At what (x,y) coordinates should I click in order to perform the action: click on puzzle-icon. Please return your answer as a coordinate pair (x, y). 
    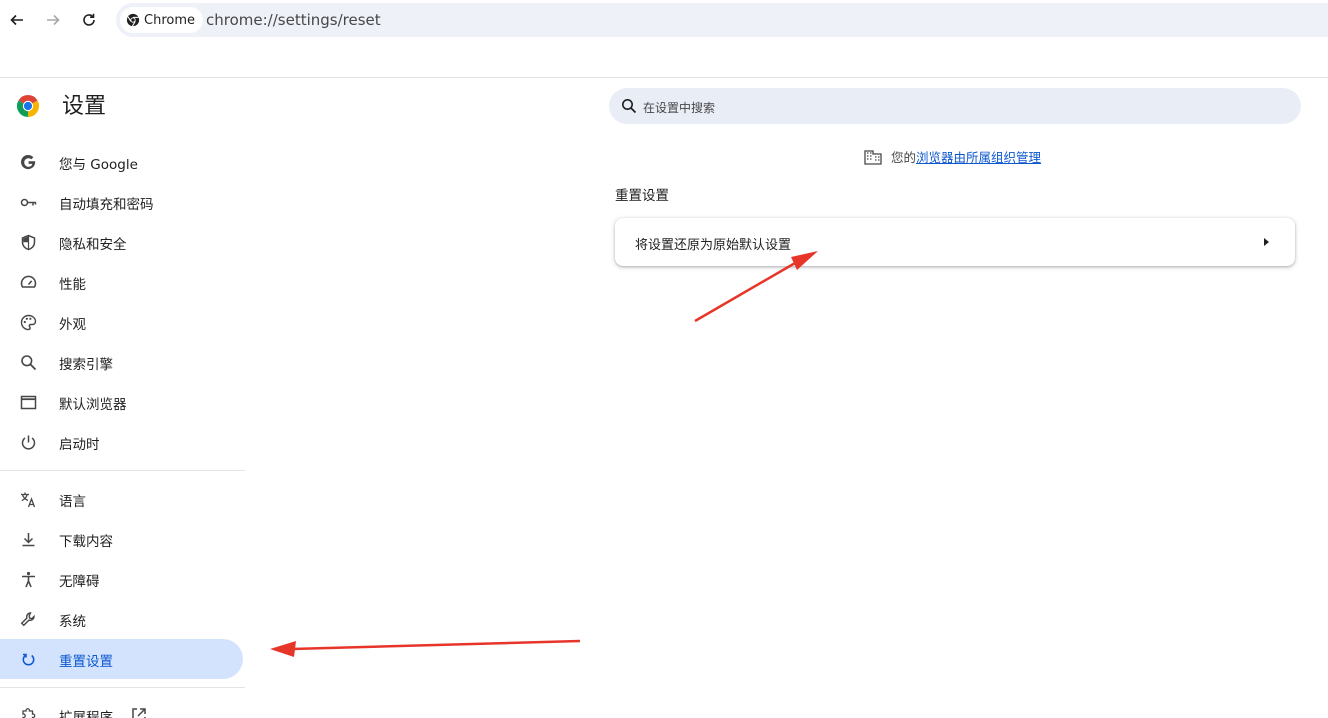
    Looking at the image, I should click on (28, 712).